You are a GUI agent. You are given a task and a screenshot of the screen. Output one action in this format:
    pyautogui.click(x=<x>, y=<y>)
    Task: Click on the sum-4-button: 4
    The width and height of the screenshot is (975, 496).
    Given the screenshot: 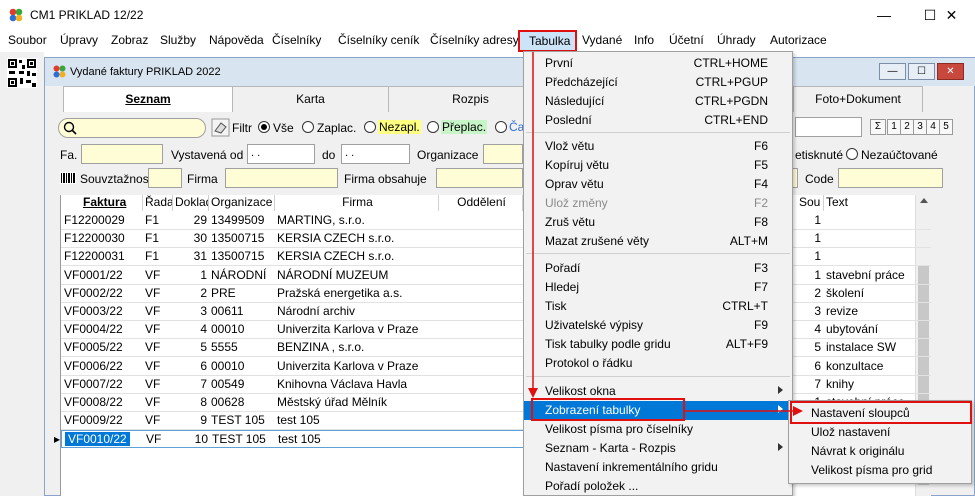 What is the action you would take?
    pyautogui.click(x=933, y=127)
    